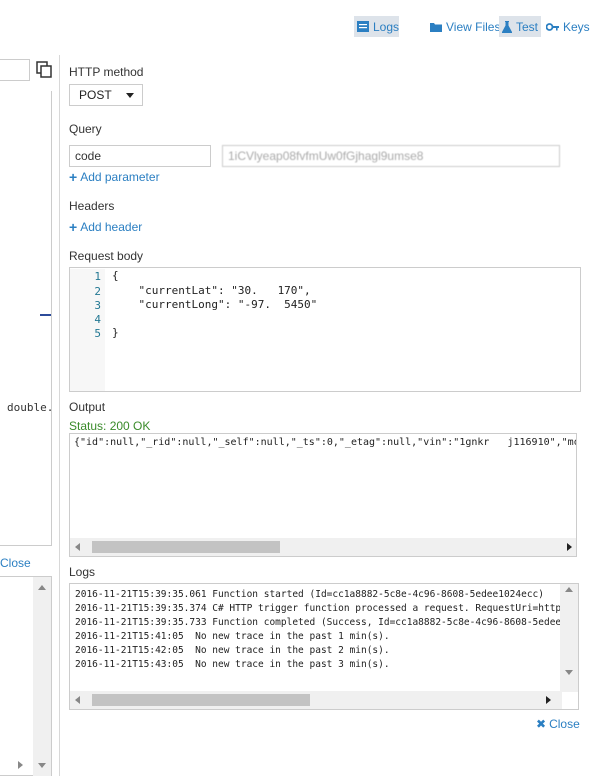 Image resolution: width=600 pixels, height=776 pixels. What do you see at coordinates (564, 724) in the screenshot?
I see `close-label: Close` at bounding box center [564, 724].